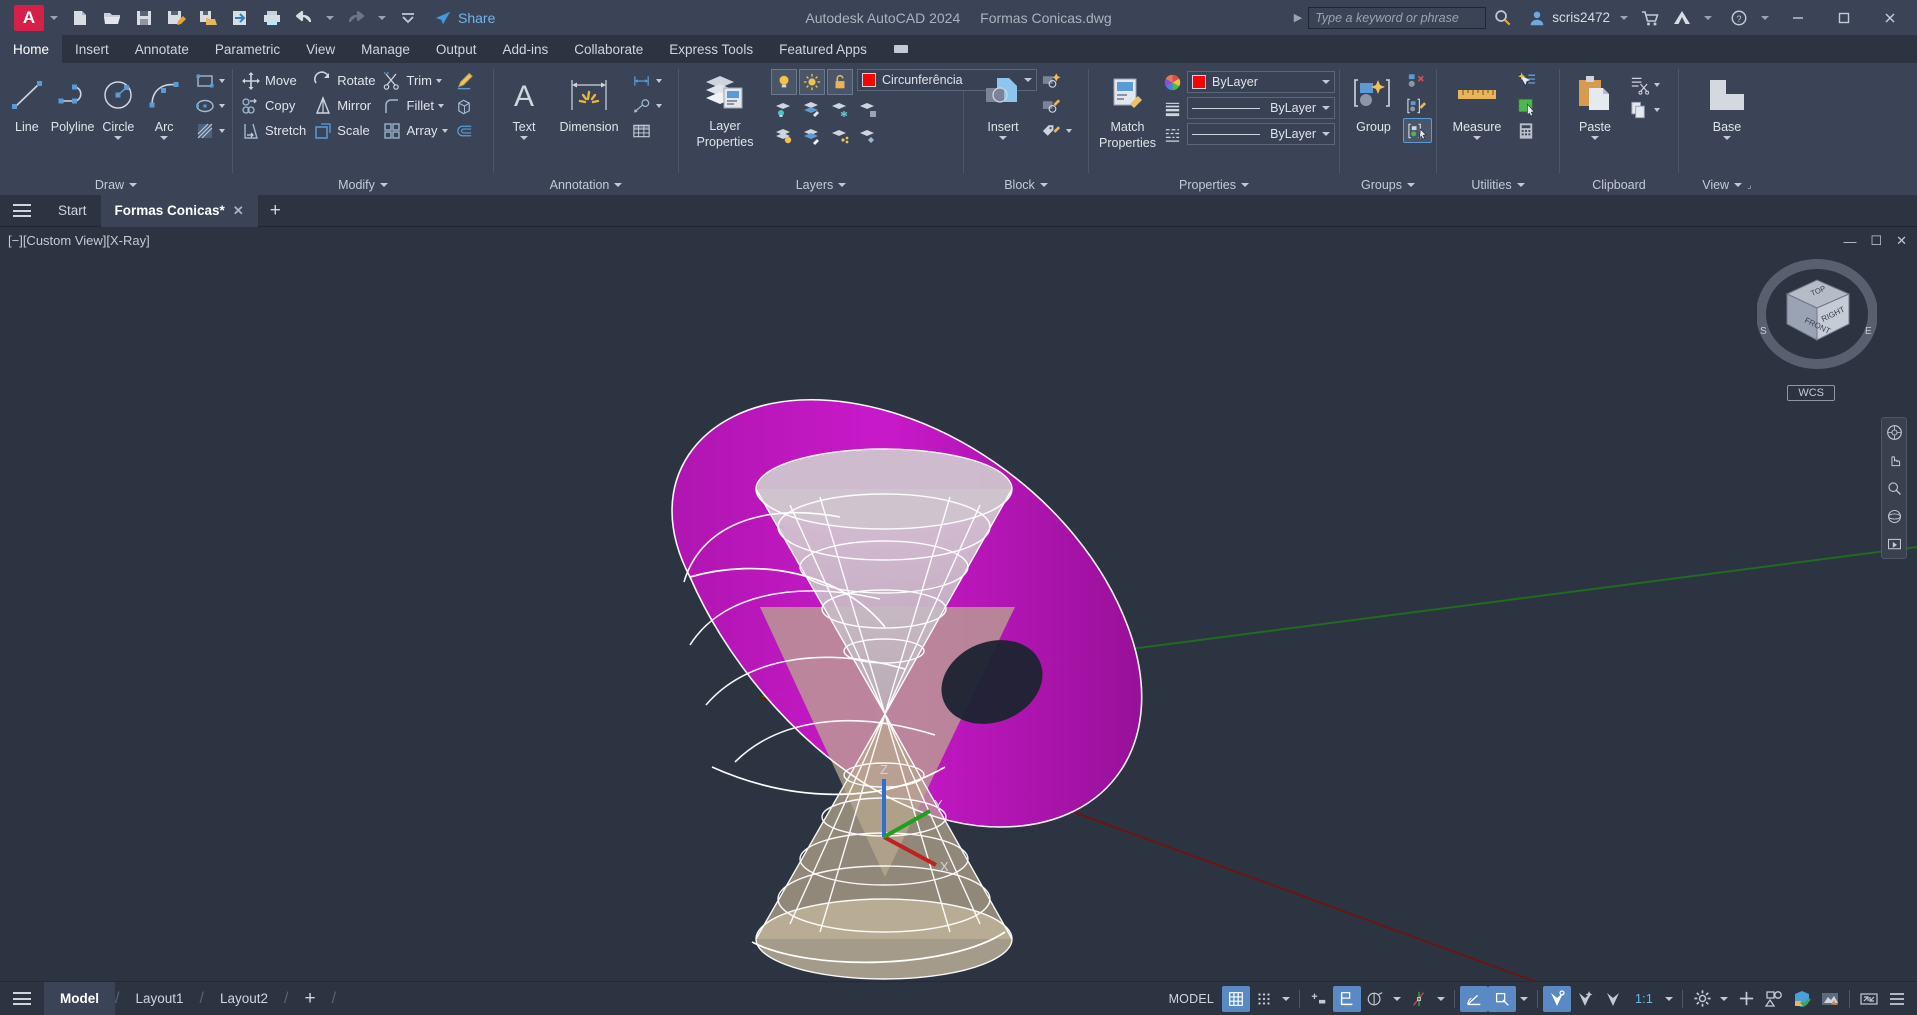  Describe the element at coordinates (1127, 109) in the screenshot. I see `match-properties-button: Match Properties` at that location.